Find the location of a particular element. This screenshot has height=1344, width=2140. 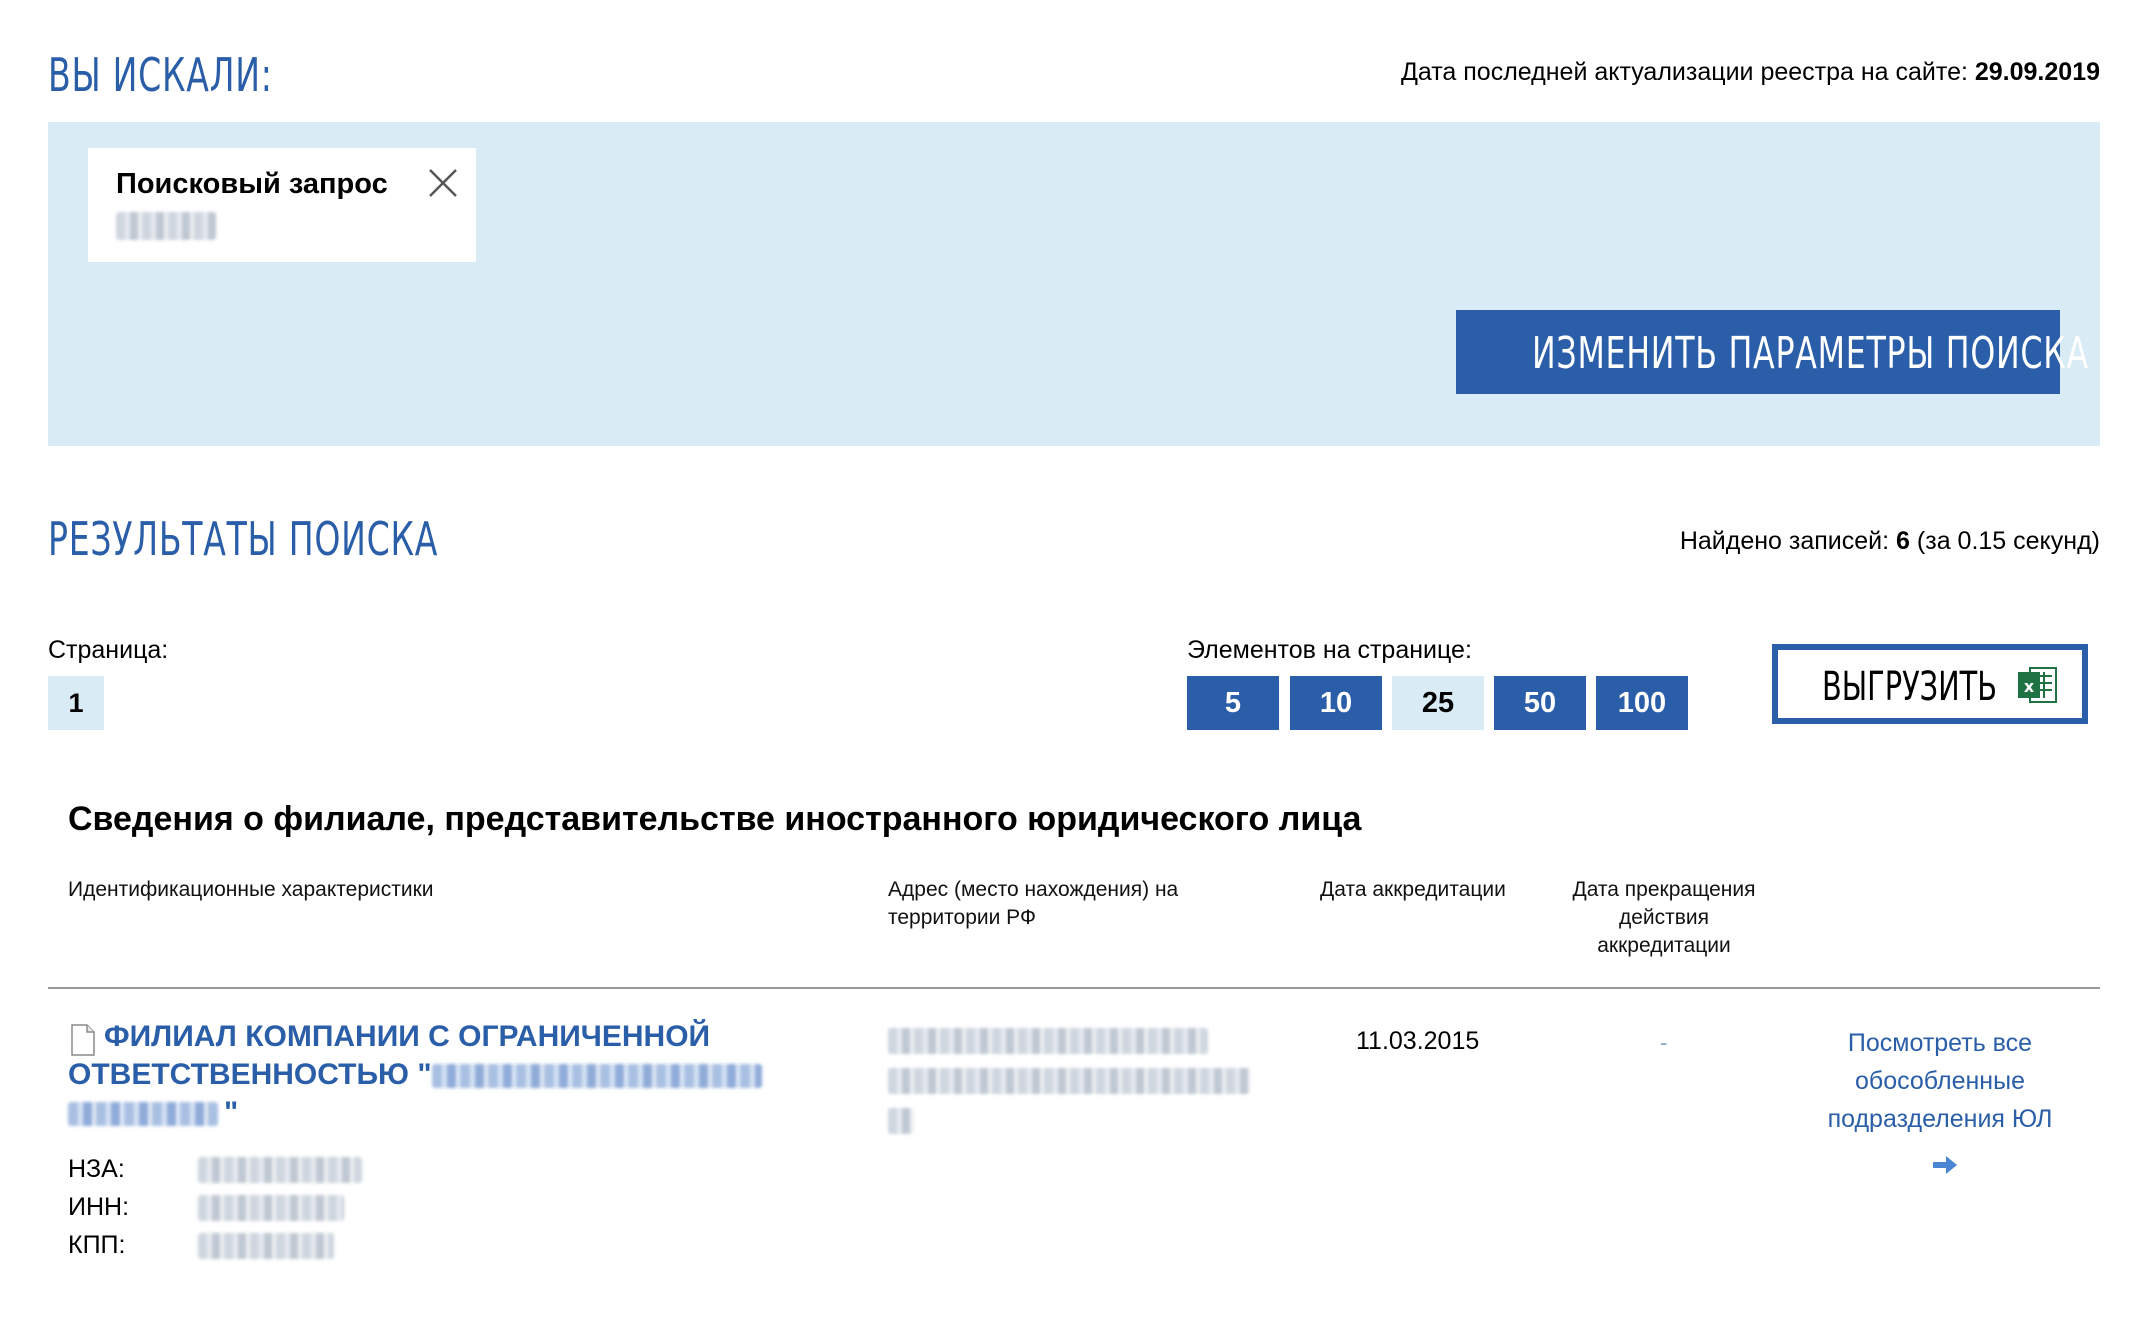

found-records-info: Найдено записей: 6 (за 0.15 секунд) is located at coordinates (1890, 541).